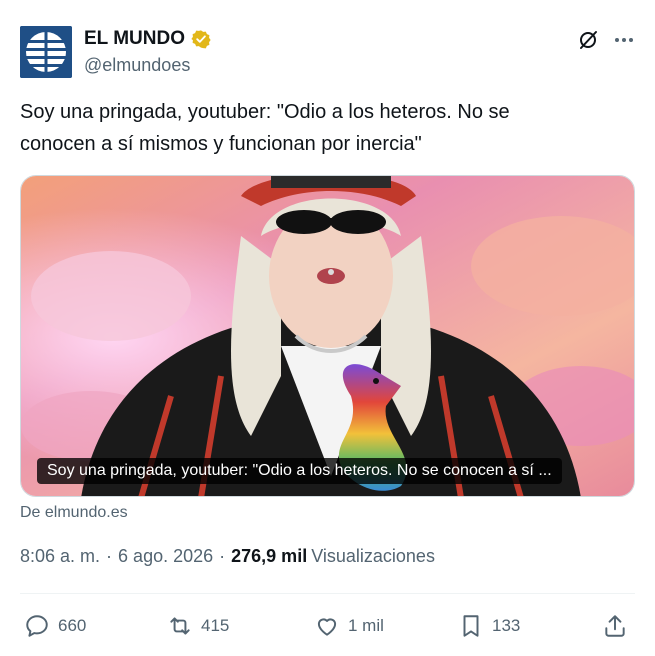  I want to click on bookmark-button: 133, so click(489, 626).